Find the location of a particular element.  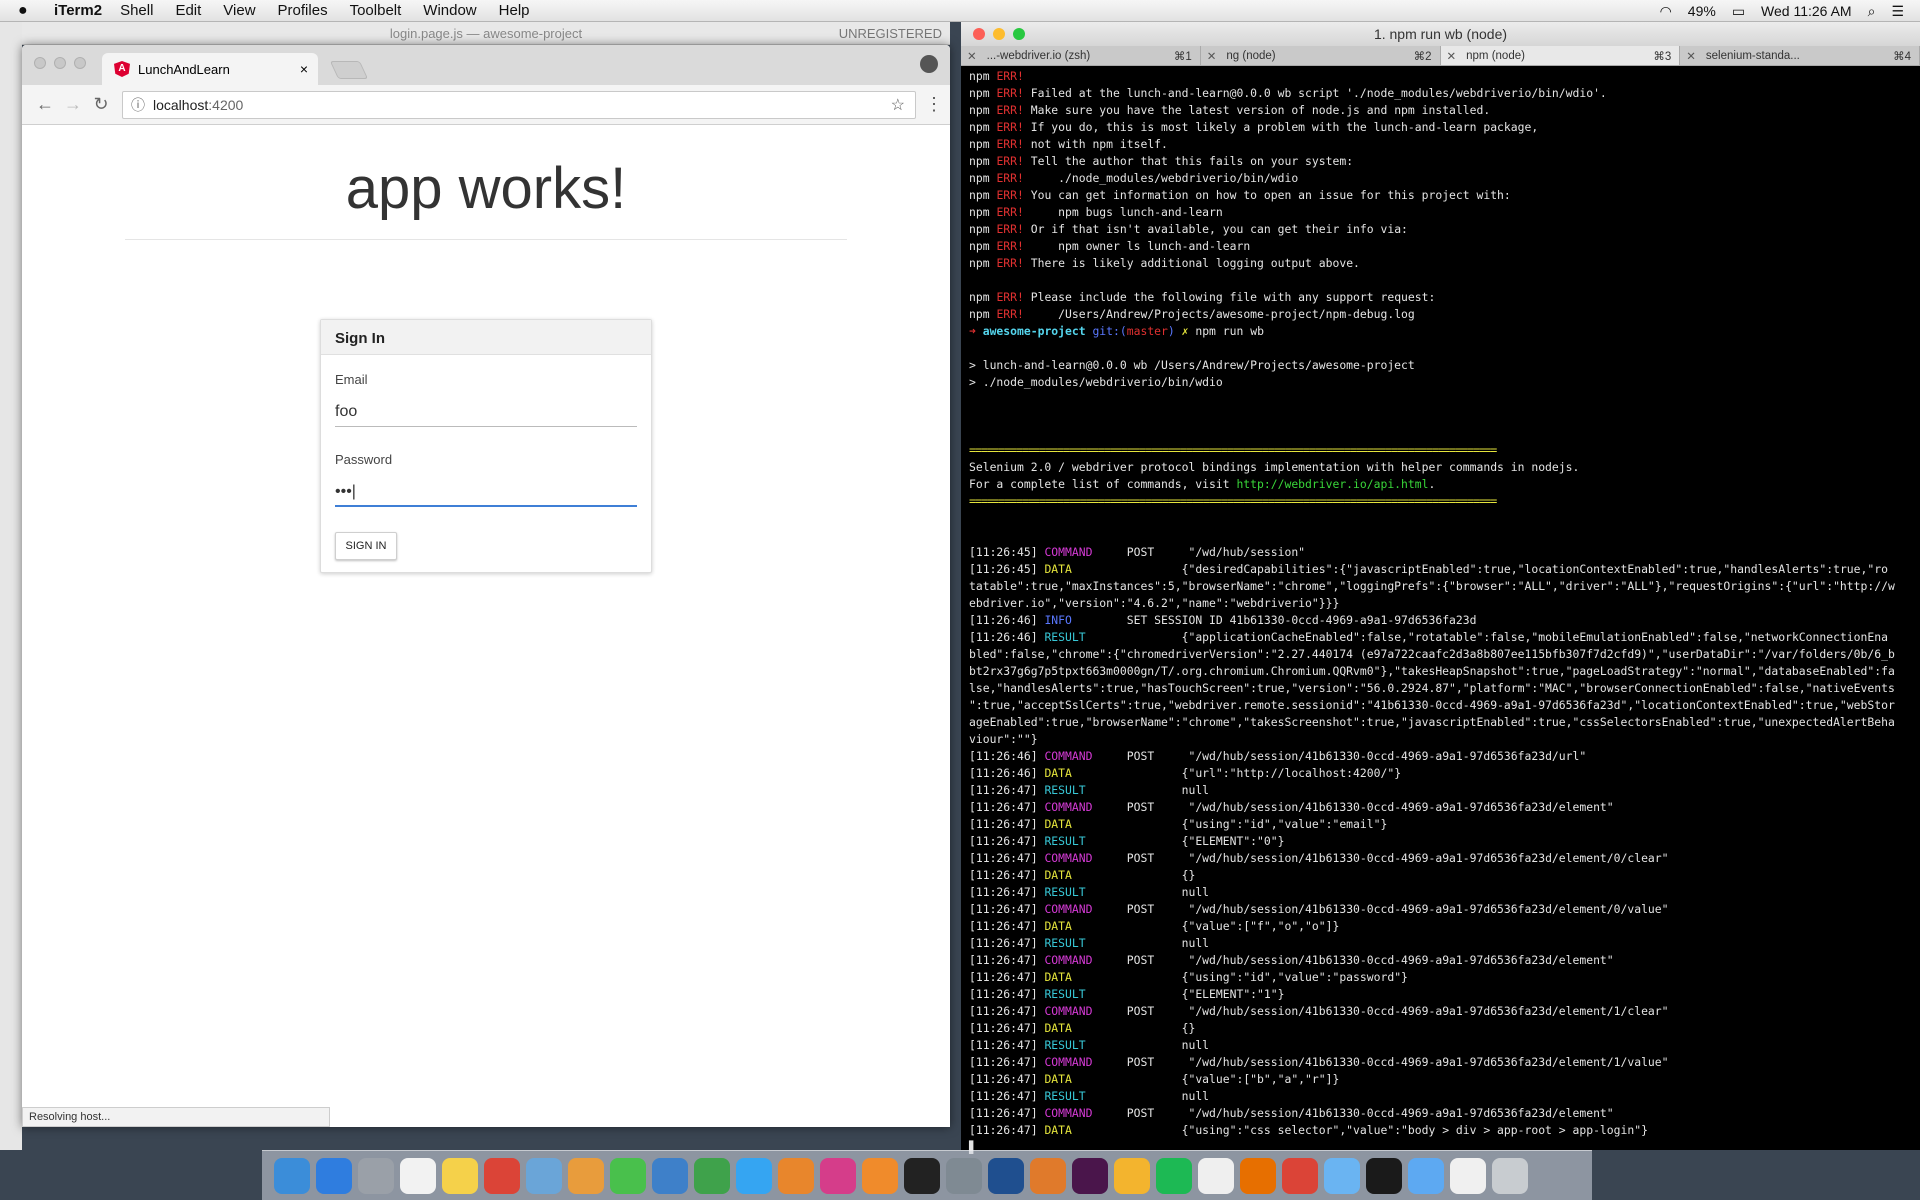

iterm-tab-1: ✕ ...-webdriver.io (zsh) ⌘1 is located at coordinates (1081, 55).